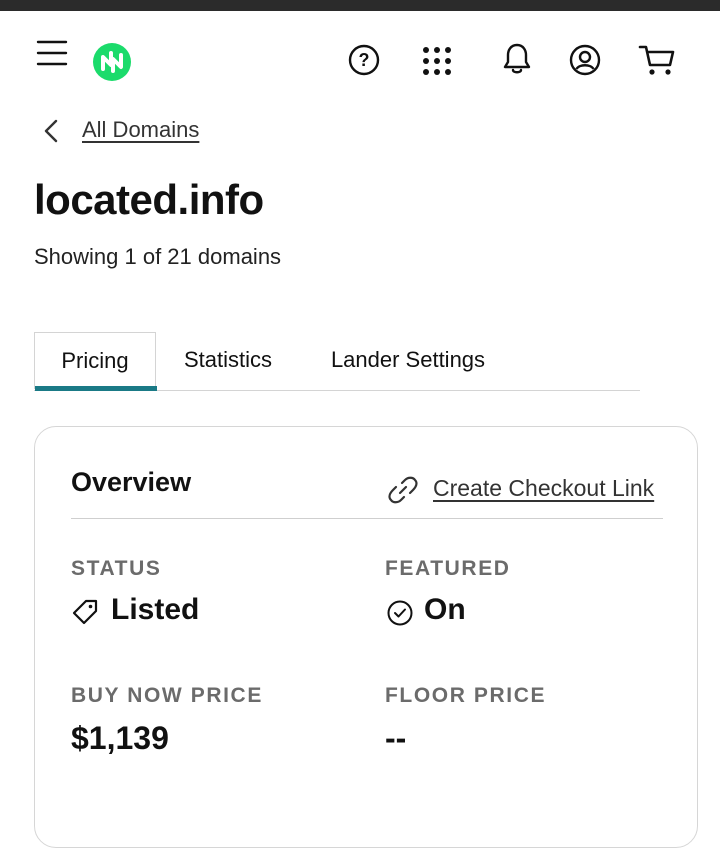 Image resolution: width=720 pixels, height=848 pixels. What do you see at coordinates (155, 609) in the screenshot?
I see `status-value: Listed` at bounding box center [155, 609].